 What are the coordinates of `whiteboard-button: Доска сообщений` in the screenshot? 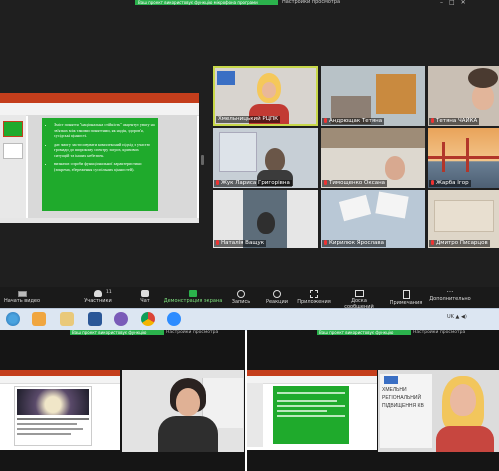 It's located at (359, 298).